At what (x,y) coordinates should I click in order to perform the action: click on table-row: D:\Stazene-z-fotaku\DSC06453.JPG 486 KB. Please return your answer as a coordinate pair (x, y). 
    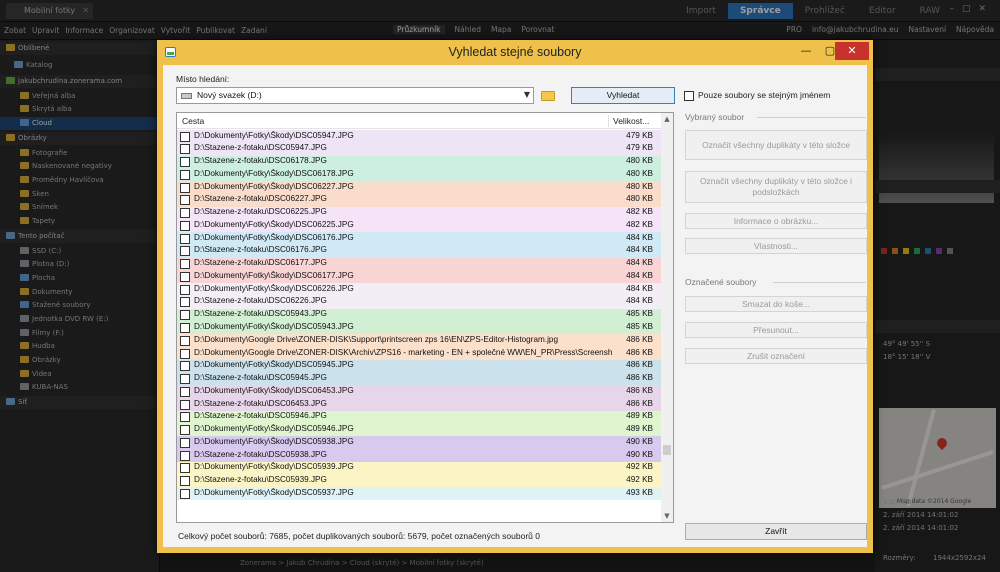
    Looking at the image, I should click on (419, 404).